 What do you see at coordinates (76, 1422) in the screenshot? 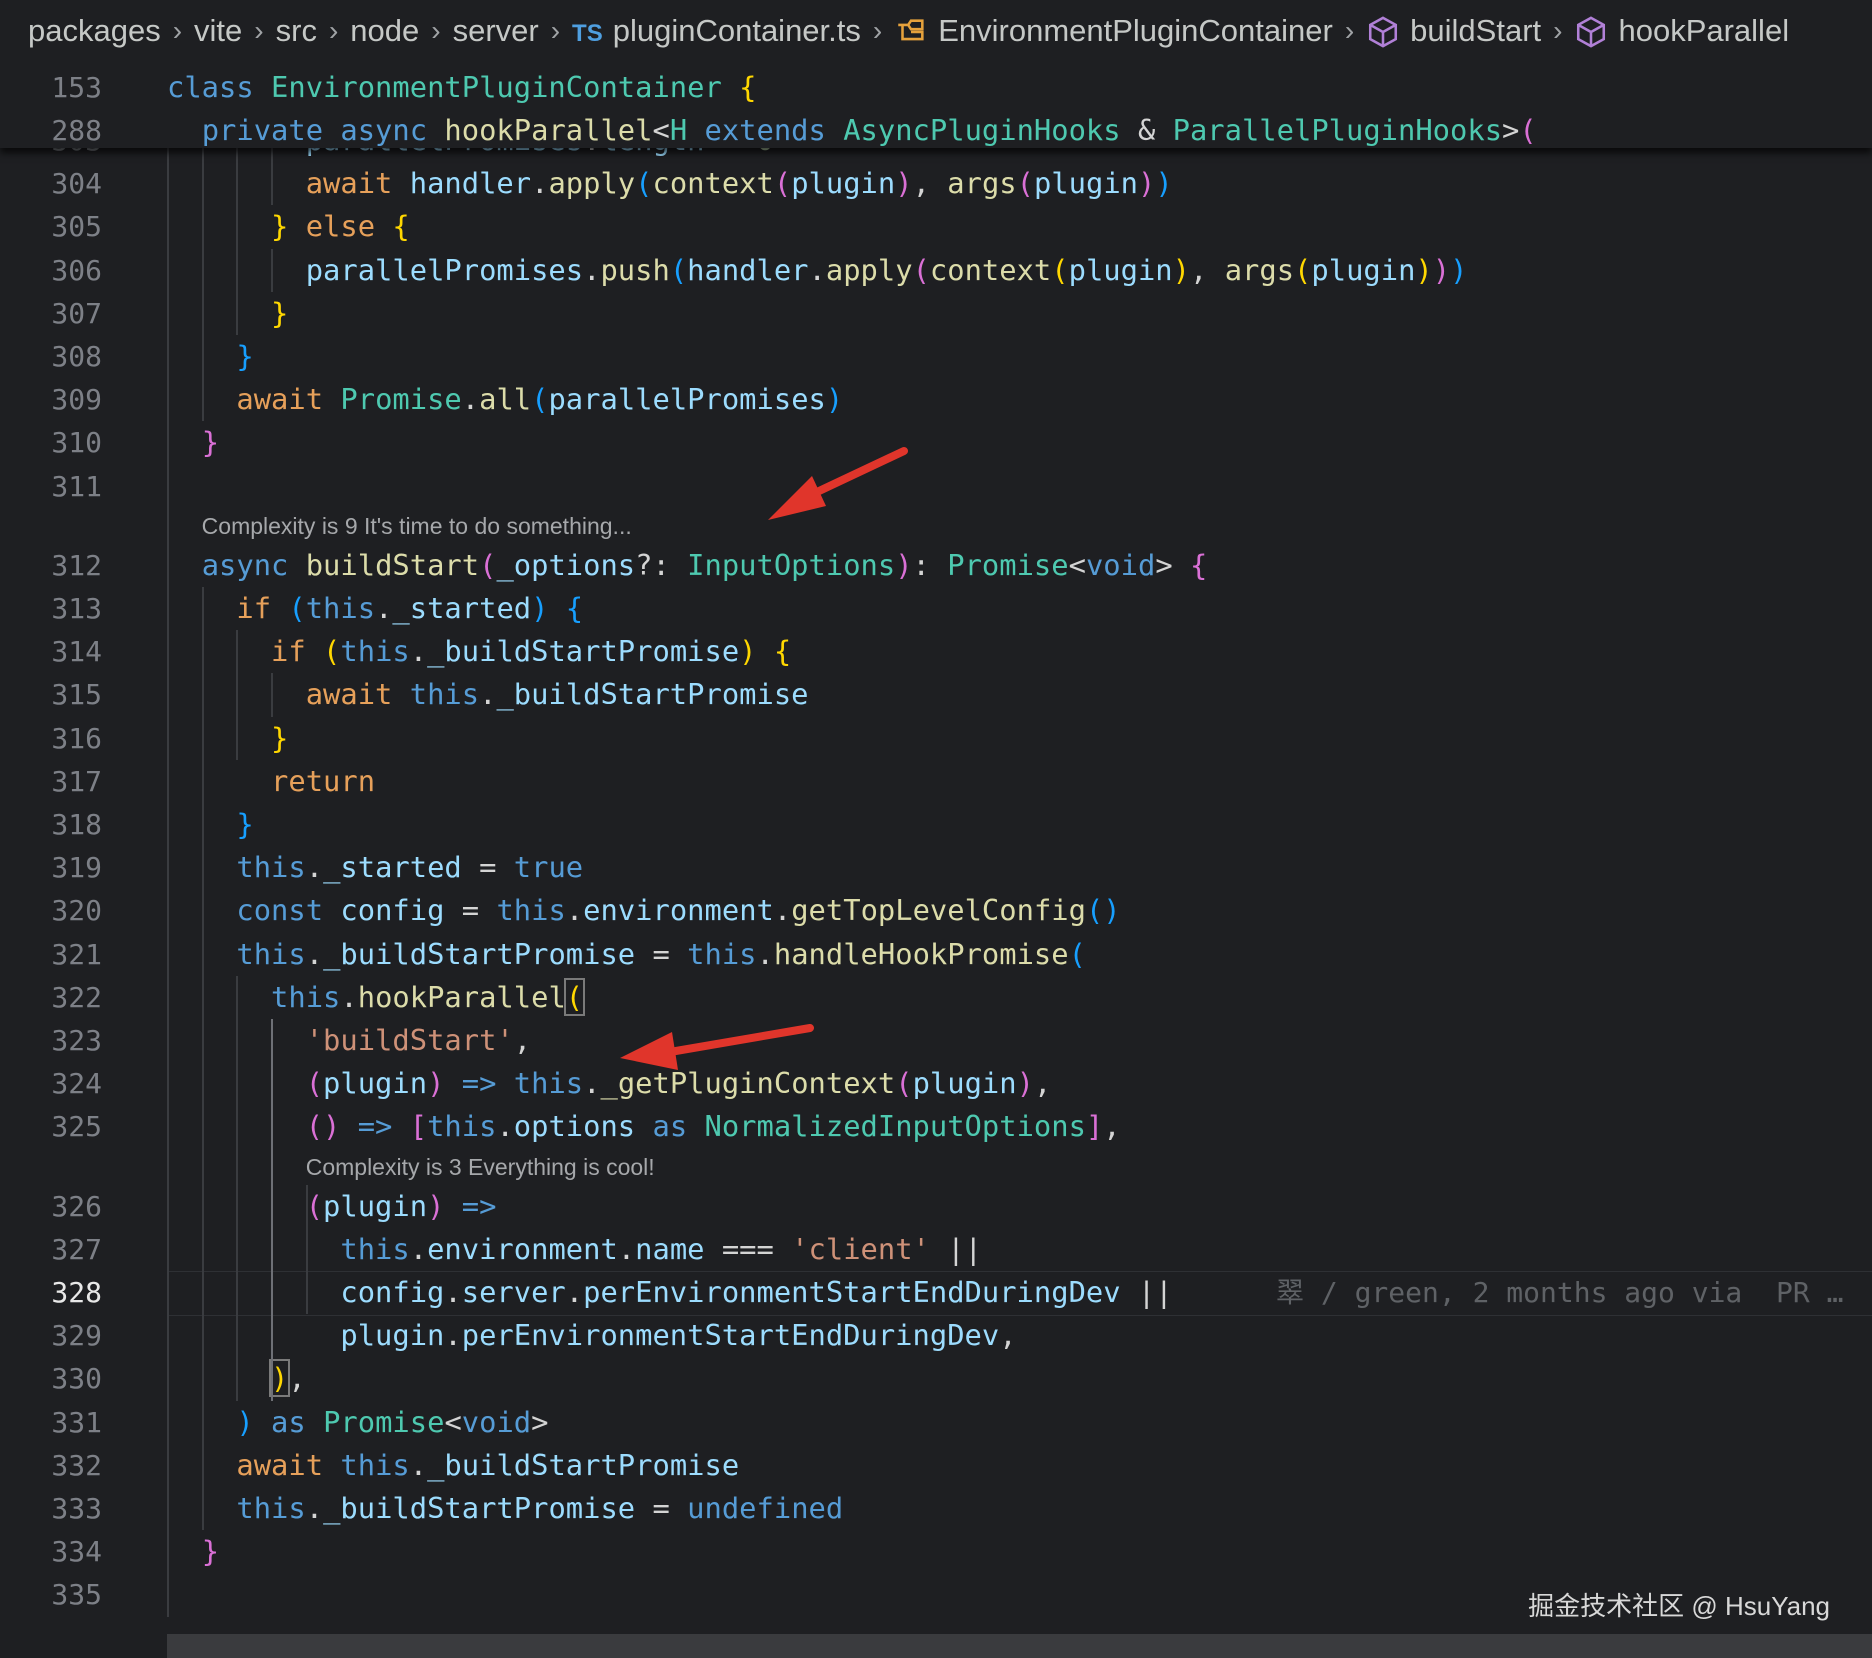
I see `line-number: 331` at bounding box center [76, 1422].